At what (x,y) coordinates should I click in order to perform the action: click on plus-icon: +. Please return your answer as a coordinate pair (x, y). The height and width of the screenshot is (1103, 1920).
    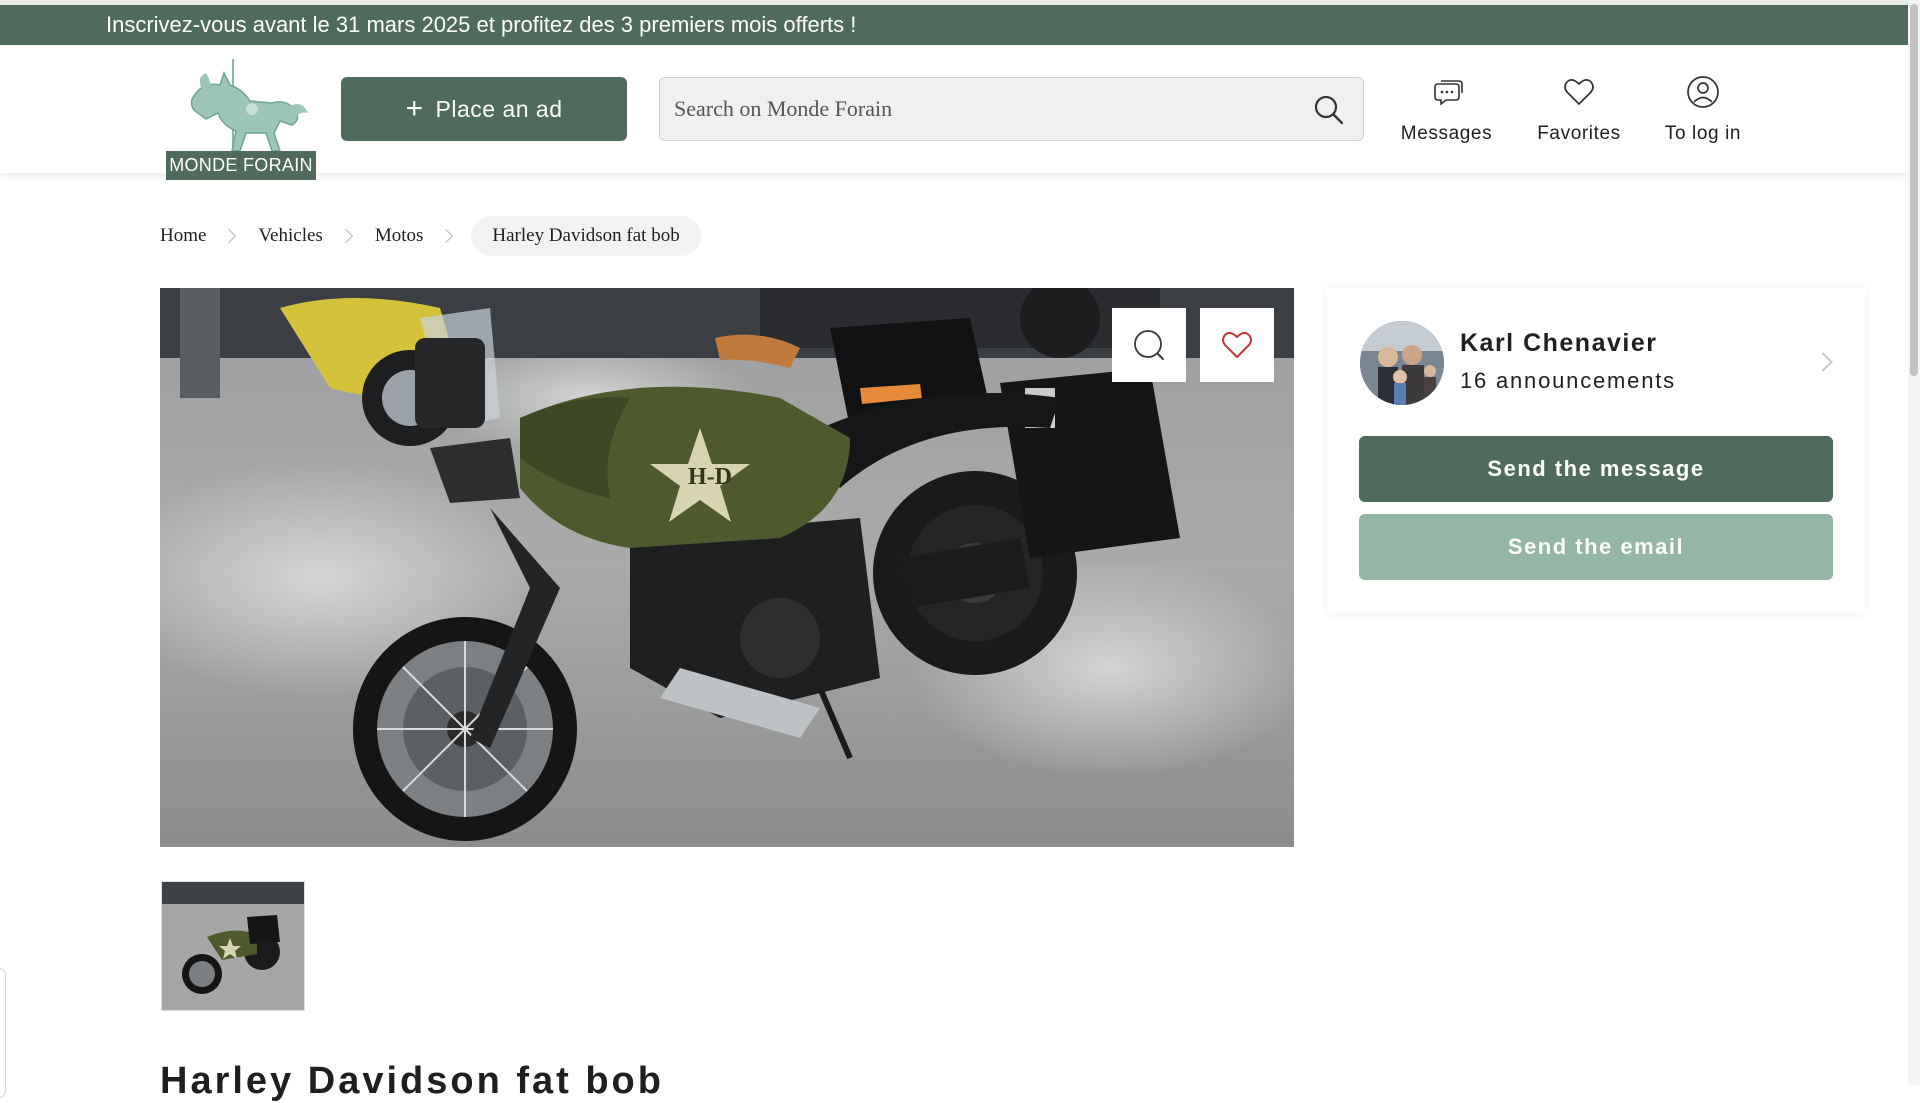
    Looking at the image, I should click on (414, 108).